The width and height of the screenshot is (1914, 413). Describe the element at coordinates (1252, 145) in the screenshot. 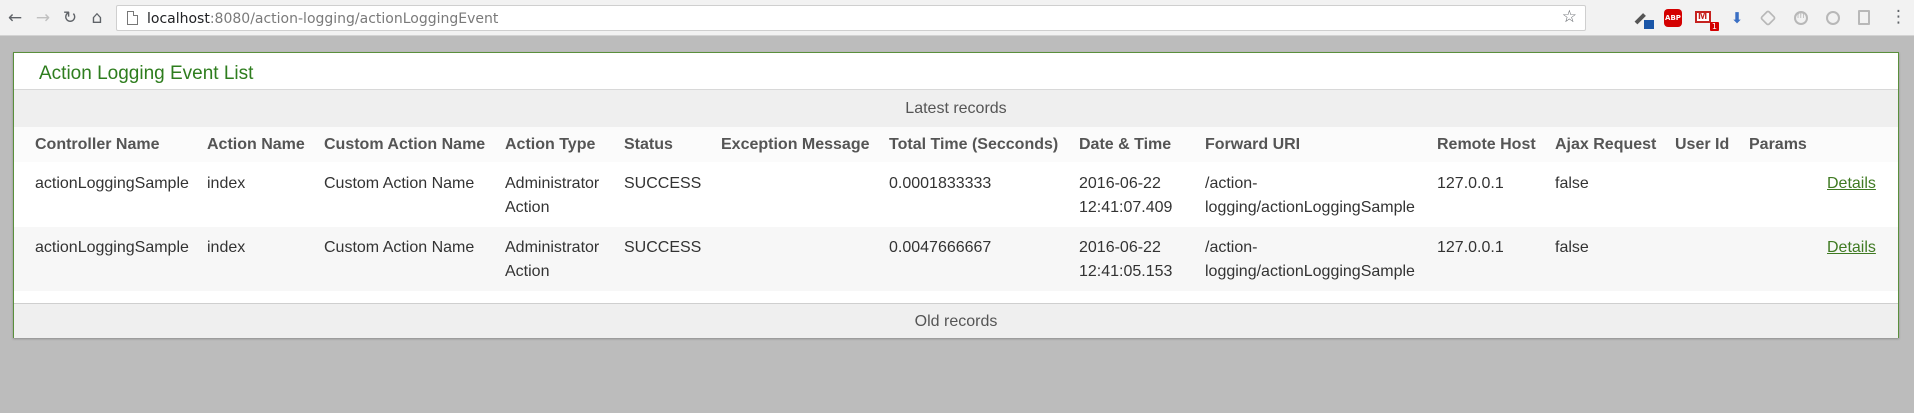

I see `column-header-forward-uri: Forward URI` at that location.